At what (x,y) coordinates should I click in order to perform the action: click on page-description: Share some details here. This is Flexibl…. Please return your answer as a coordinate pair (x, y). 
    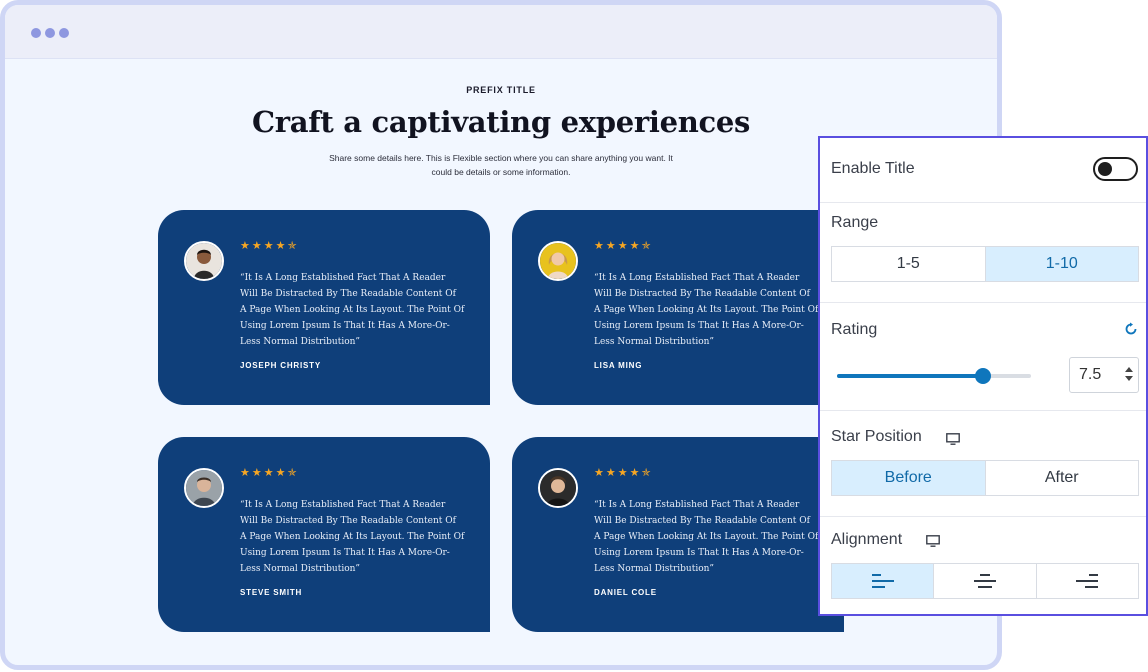
    Looking at the image, I should click on (501, 165).